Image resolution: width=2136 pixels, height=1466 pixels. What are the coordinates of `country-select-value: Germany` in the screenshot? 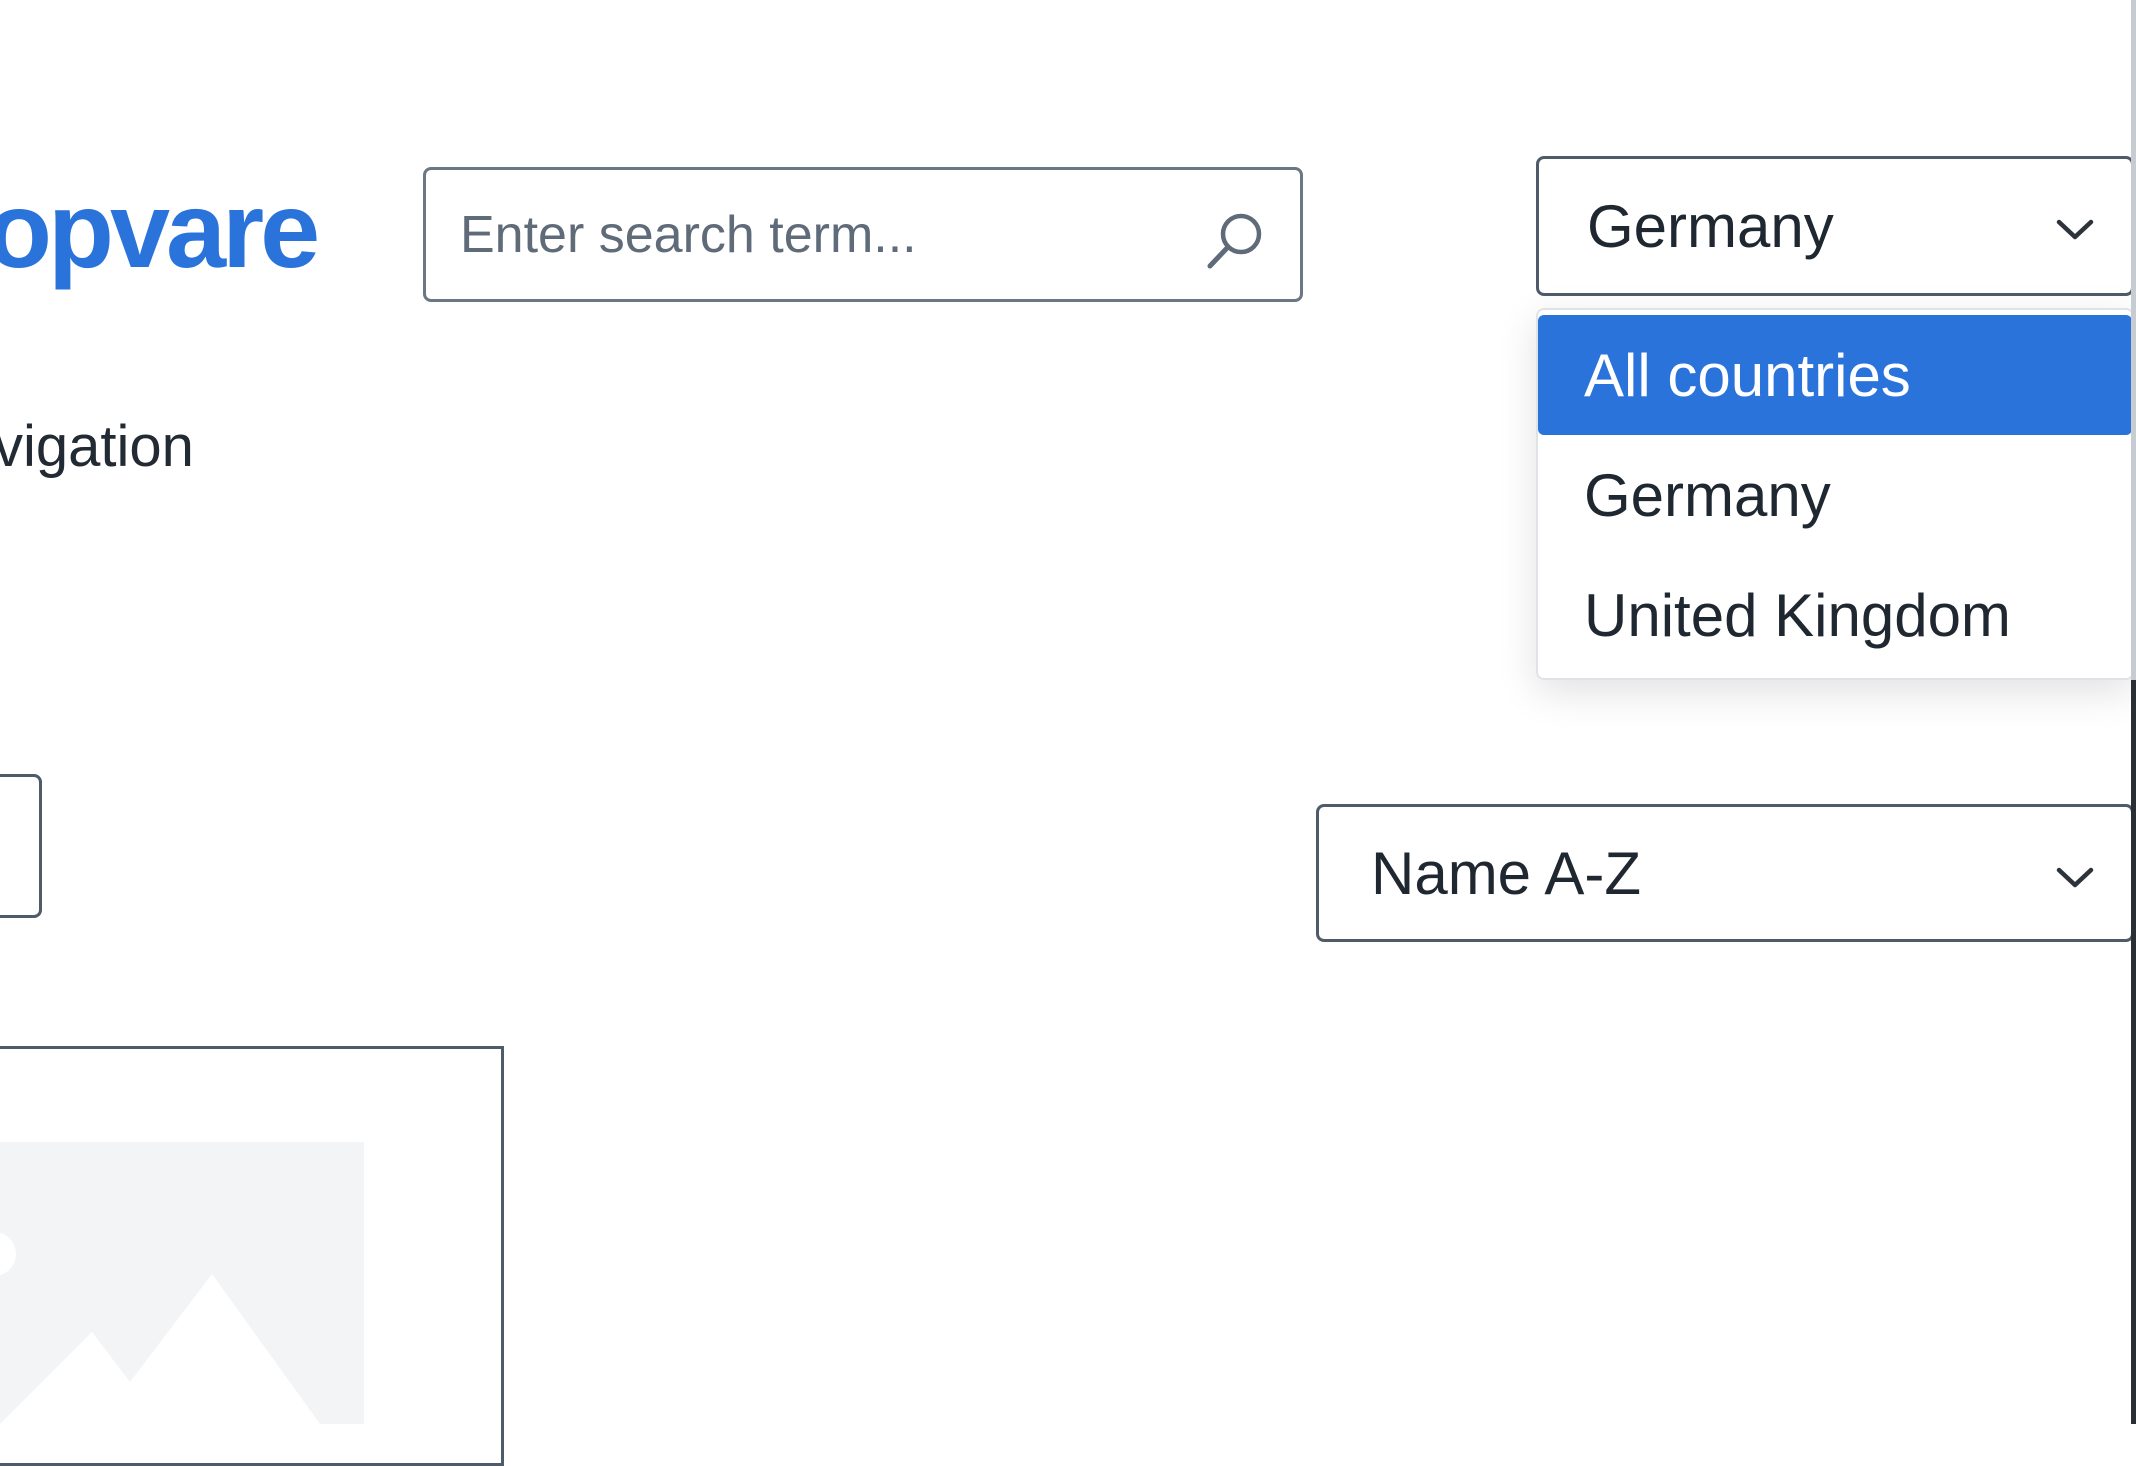 It's located at (1710, 226).